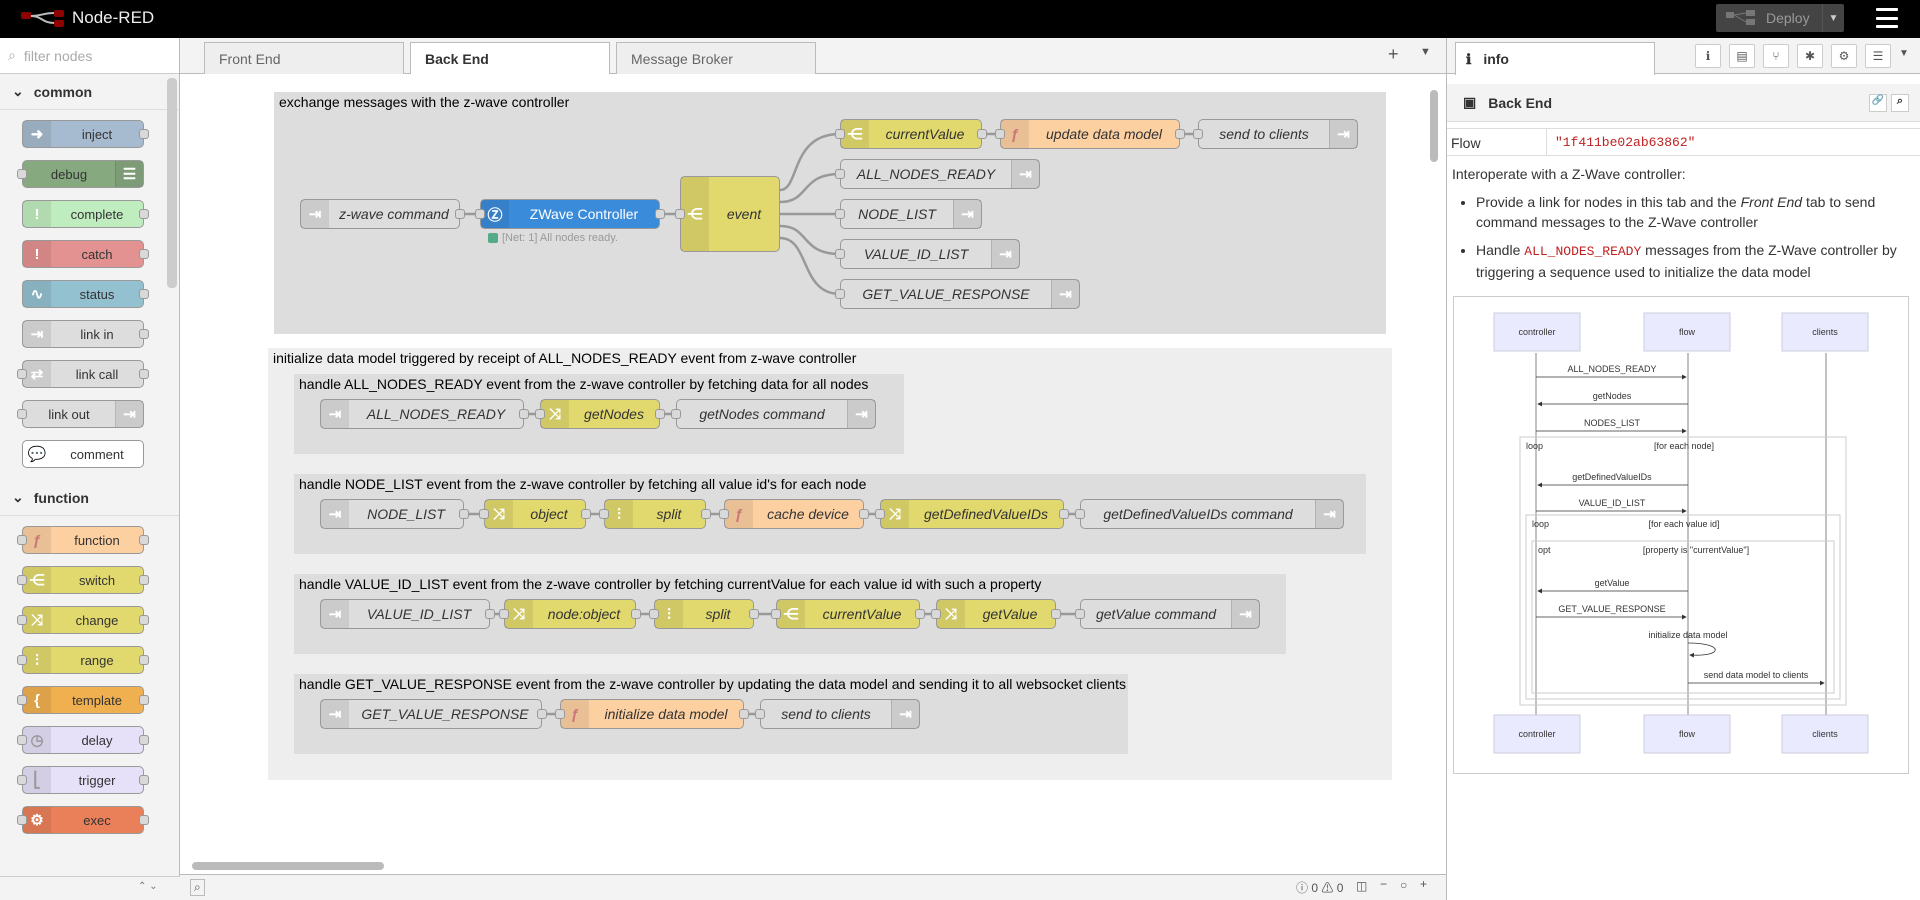 The image size is (1920, 900). What do you see at coordinates (1683, 56) in the screenshot?
I see `sidebar-tabs: ℹ info ℹ ▤ ⑂ ✱ ⚙ ☰ ▼` at bounding box center [1683, 56].